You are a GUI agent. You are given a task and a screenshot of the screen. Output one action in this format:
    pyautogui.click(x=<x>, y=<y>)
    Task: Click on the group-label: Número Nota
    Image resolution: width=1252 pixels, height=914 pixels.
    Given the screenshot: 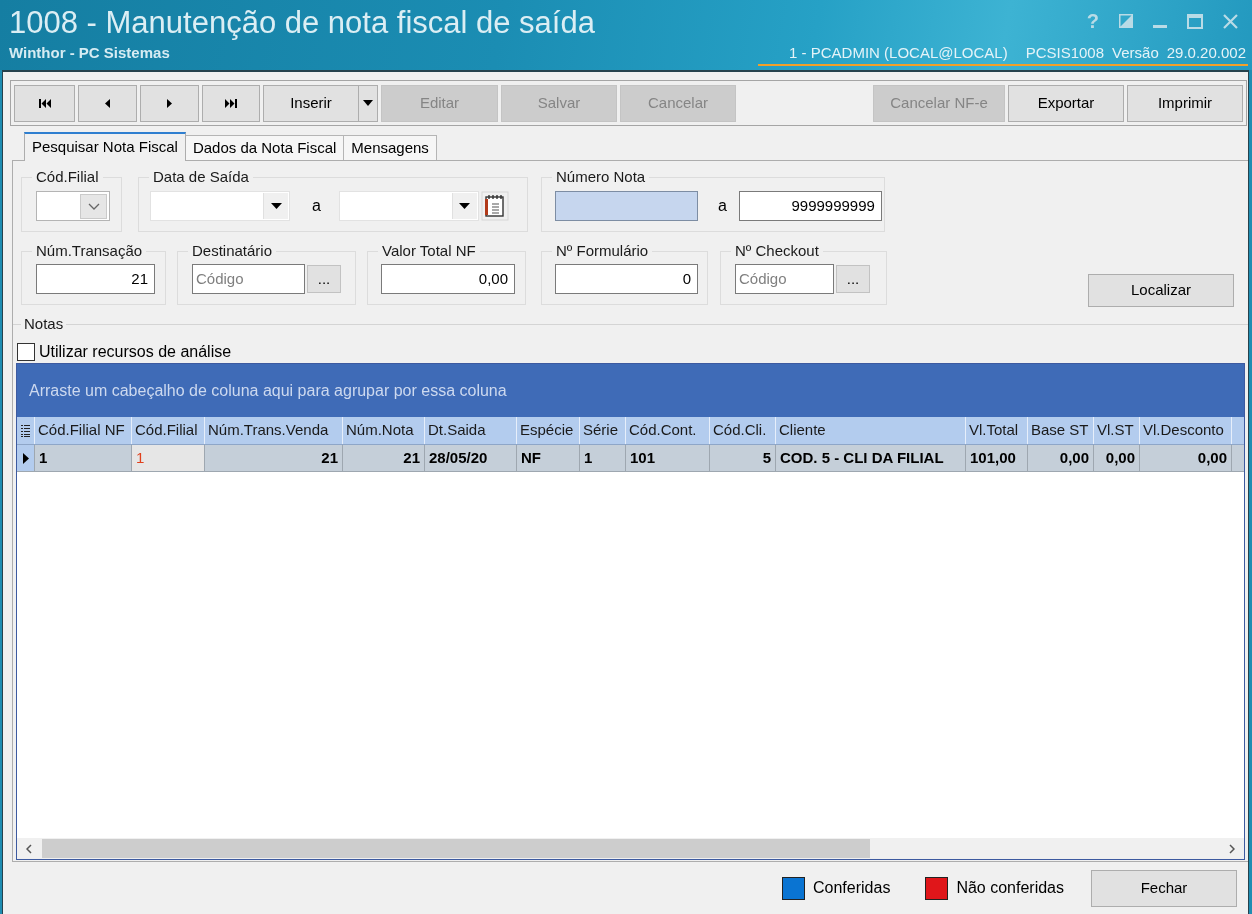 What is the action you would take?
    pyautogui.click(x=601, y=177)
    